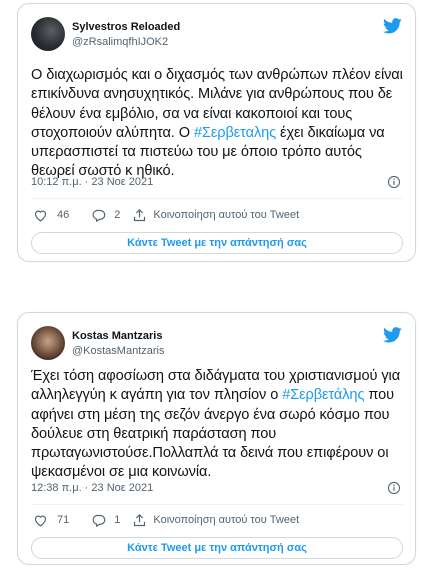 This screenshot has width=432, height=568. I want to click on like-count: 46, so click(63, 215).